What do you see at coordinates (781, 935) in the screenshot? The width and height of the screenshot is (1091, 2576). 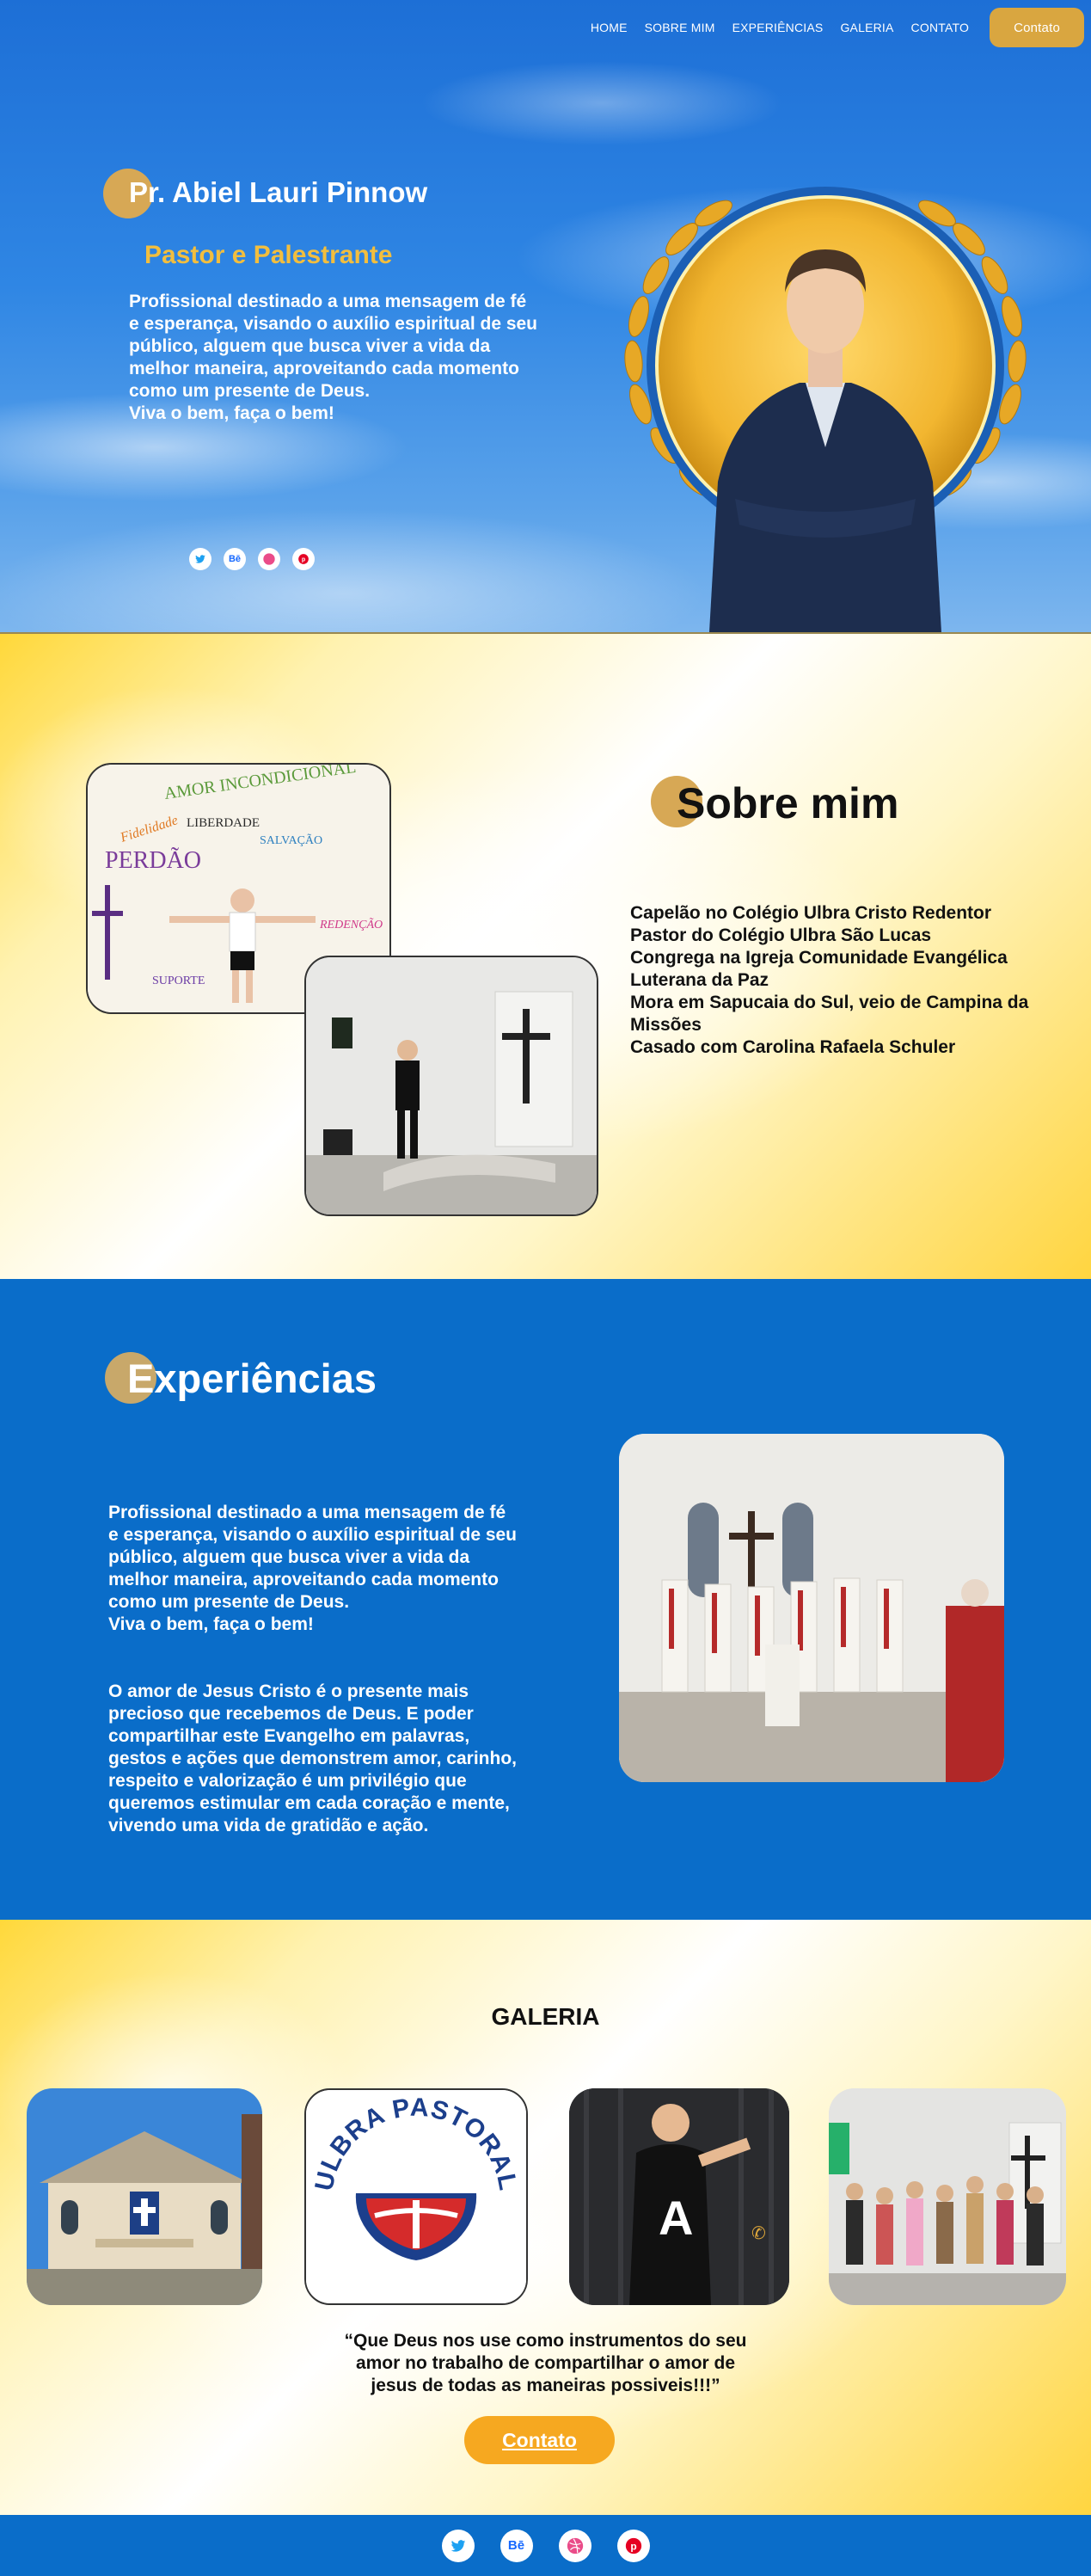 I see `sobre-item: Pastor do Colégio Ulbra São Lucas` at bounding box center [781, 935].